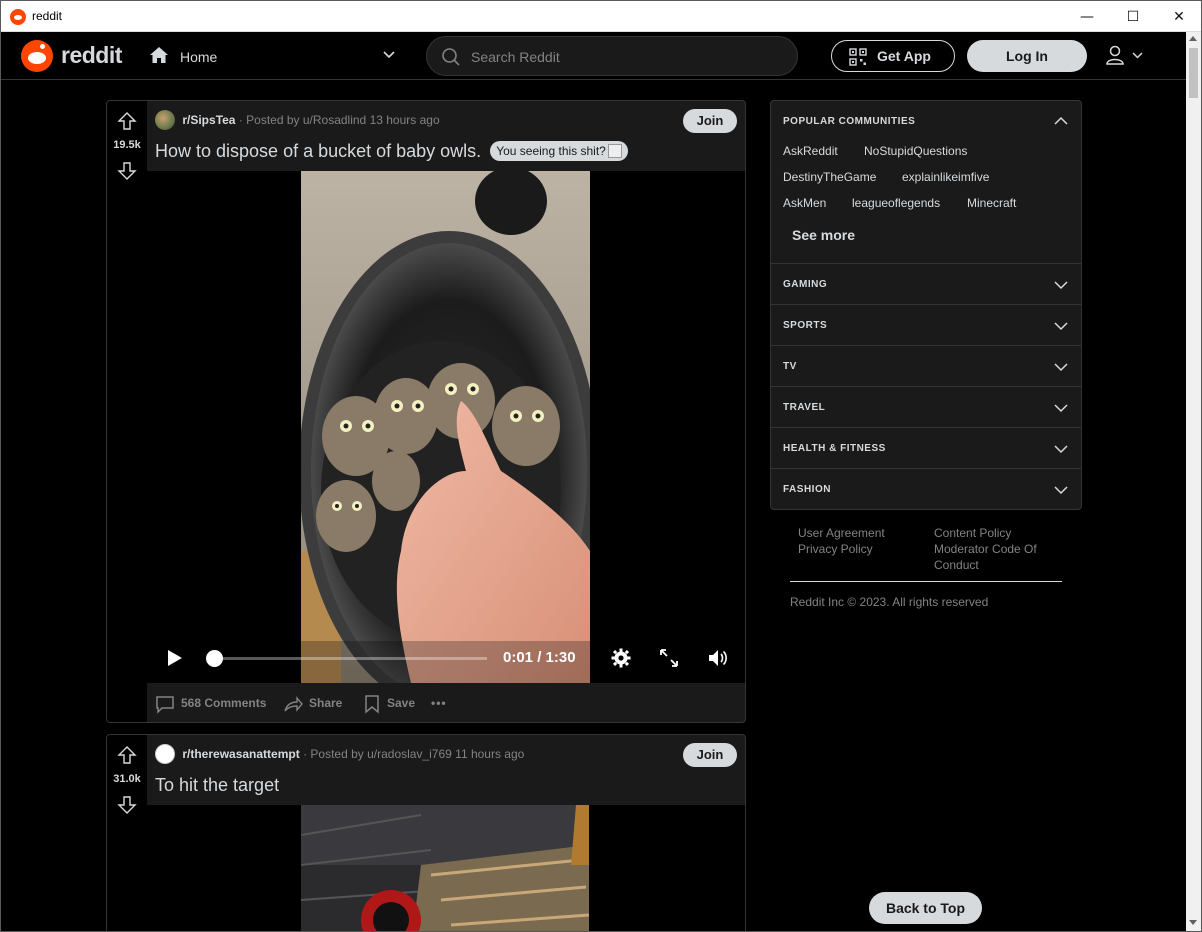 Image resolution: width=1202 pixels, height=932 pixels. I want to click on comment-icon, so click(165, 705).